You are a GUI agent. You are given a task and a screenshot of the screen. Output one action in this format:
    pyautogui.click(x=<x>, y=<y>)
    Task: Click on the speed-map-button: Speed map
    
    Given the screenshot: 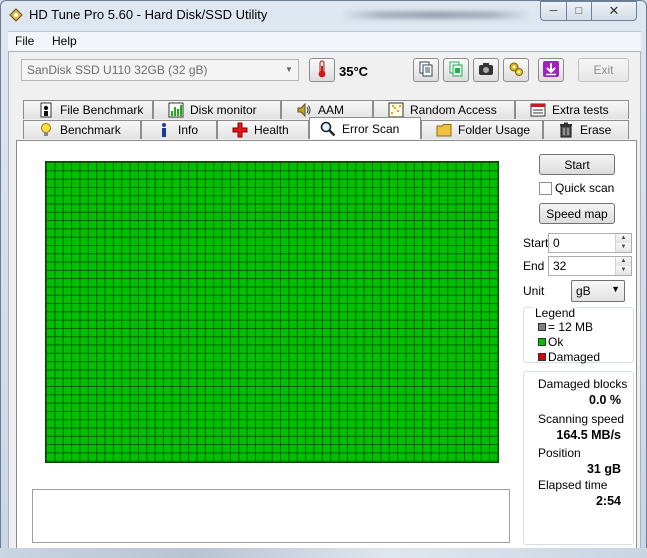 What is the action you would take?
    pyautogui.click(x=577, y=213)
    